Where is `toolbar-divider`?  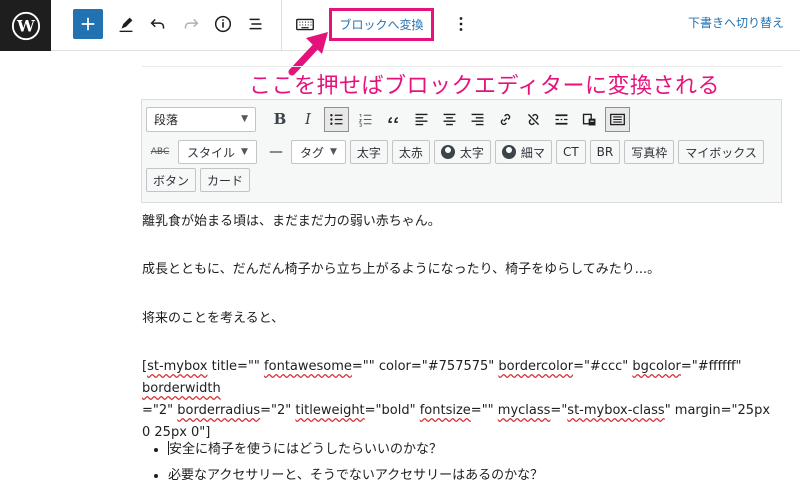
toolbar-divider is located at coordinates (281, 25).